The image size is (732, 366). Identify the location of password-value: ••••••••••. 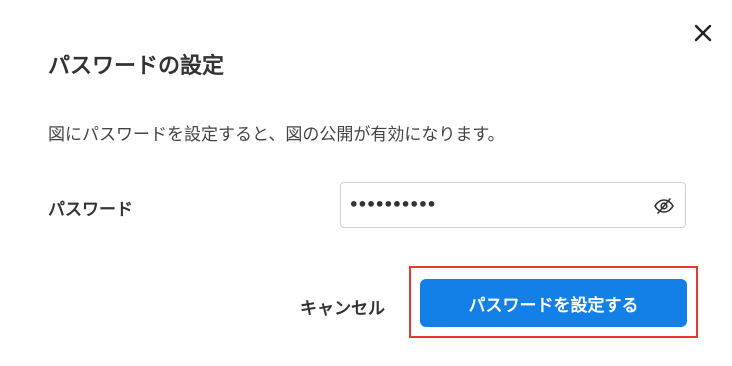
(392, 204).